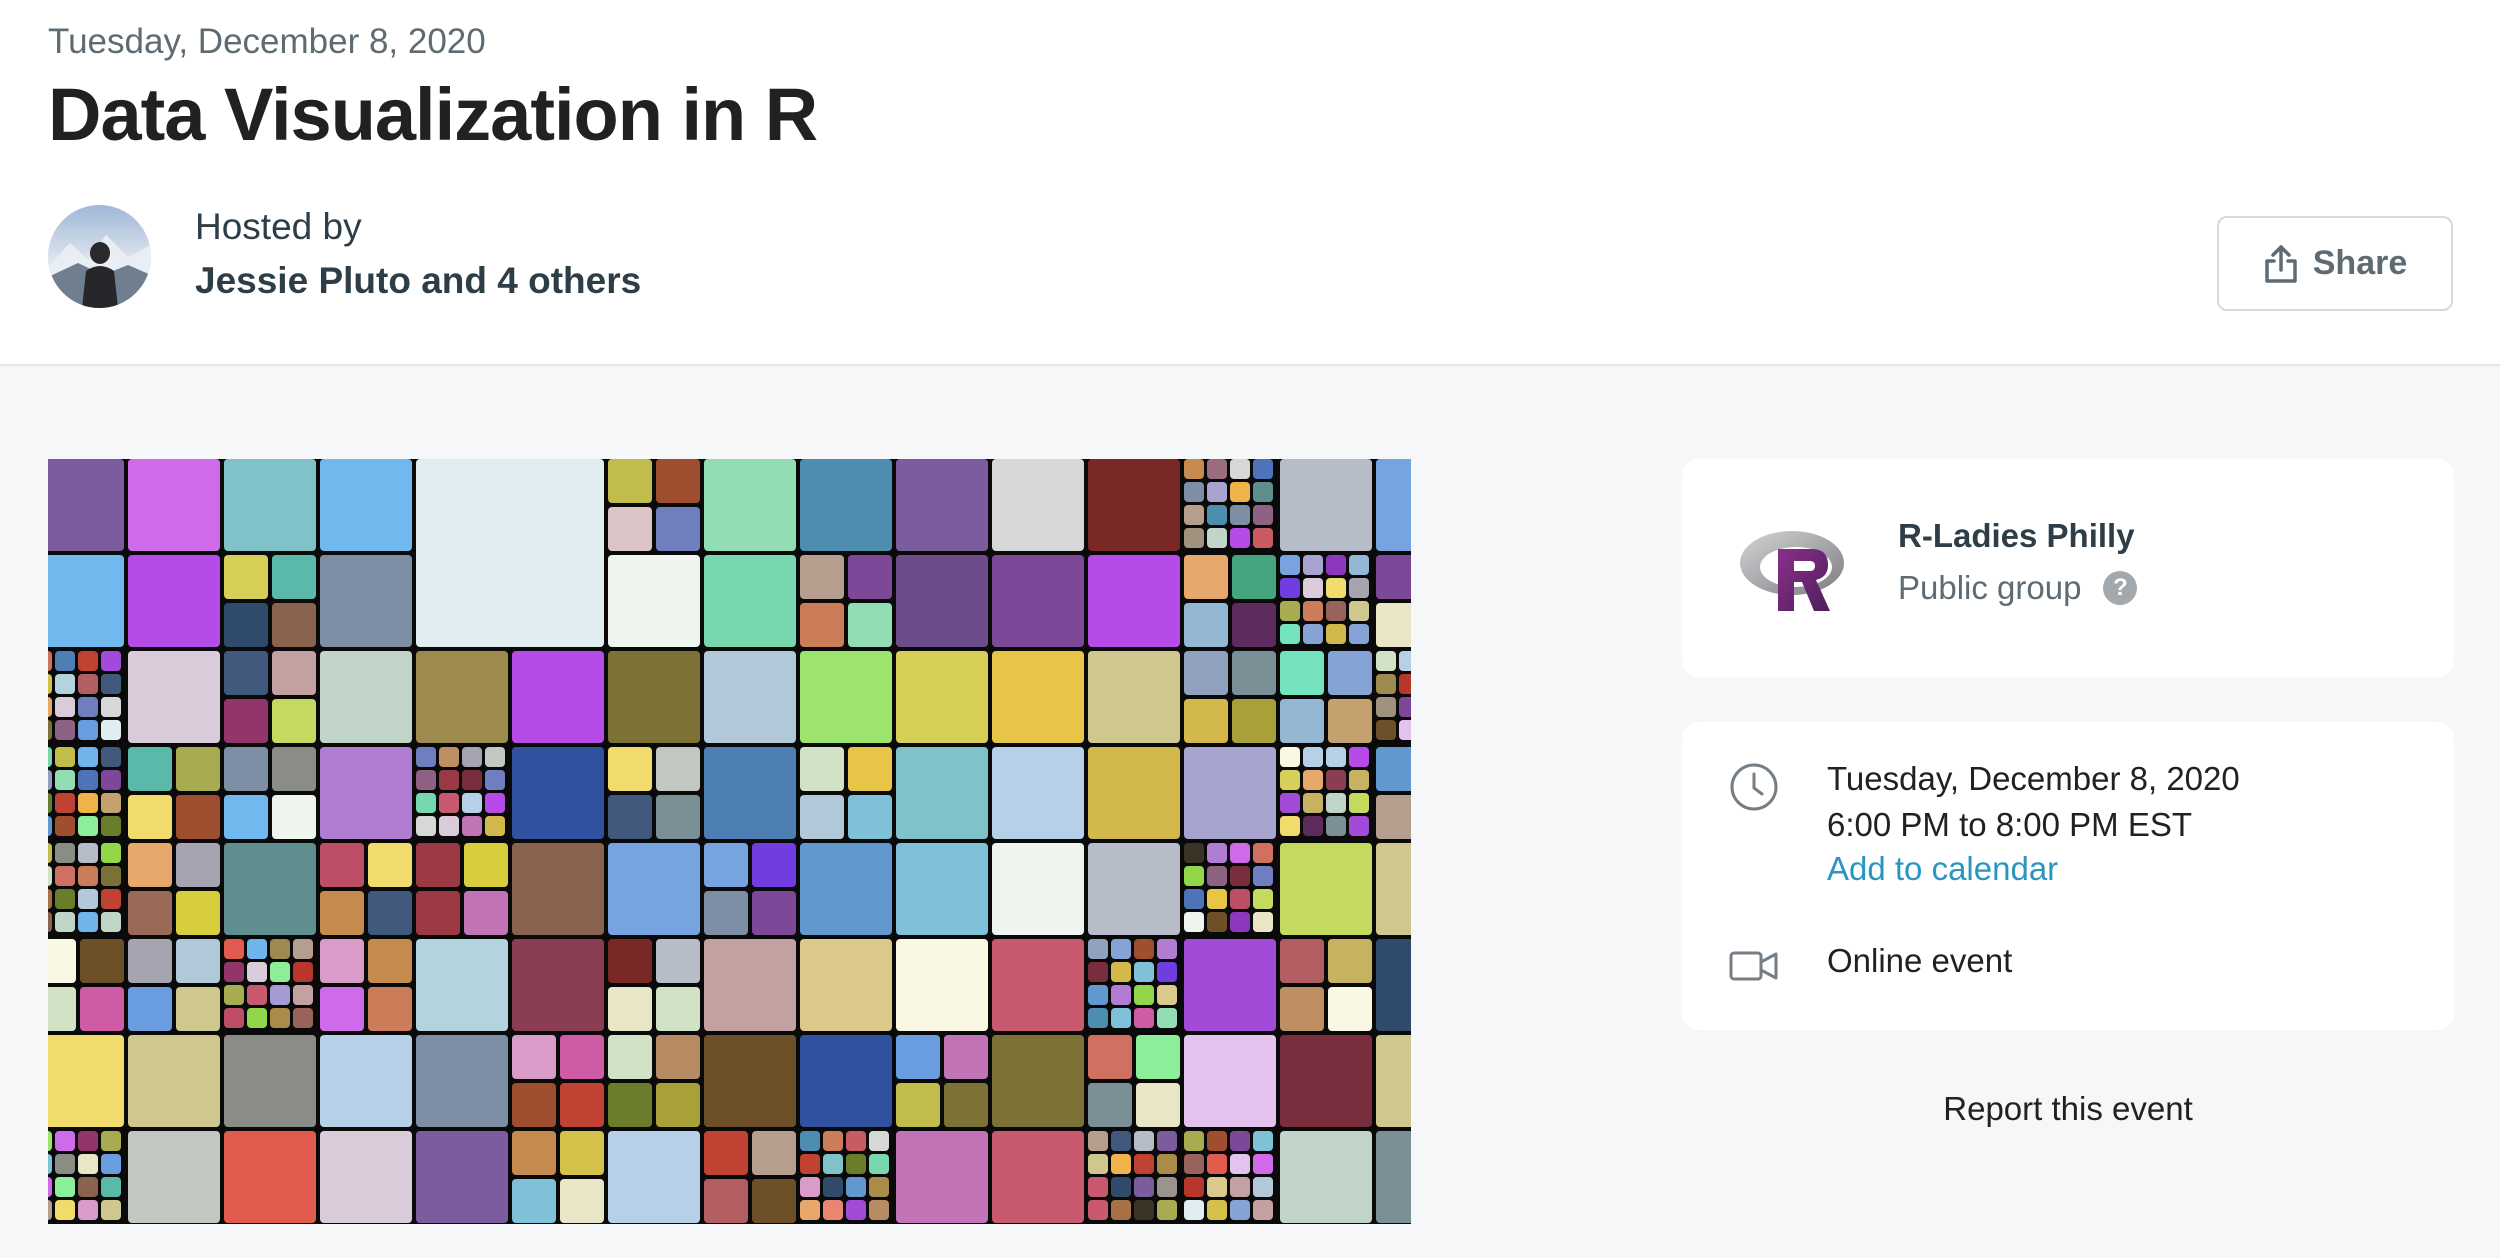 This screenshot has height=1258, width=2500. I want to click on event-time-line: 6:00 PM to 8:00 PM EST, so click(2009, 824).